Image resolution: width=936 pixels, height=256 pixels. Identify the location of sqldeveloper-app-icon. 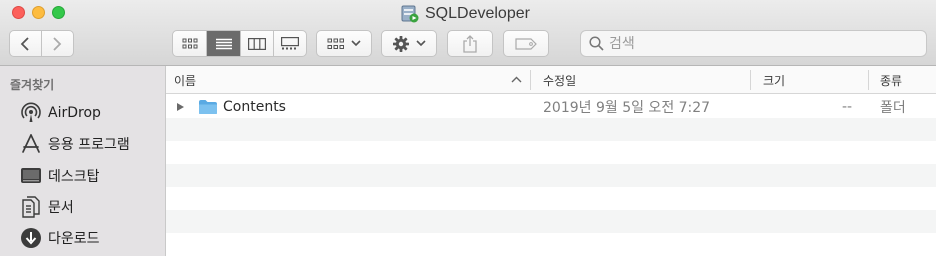
(410, 14).